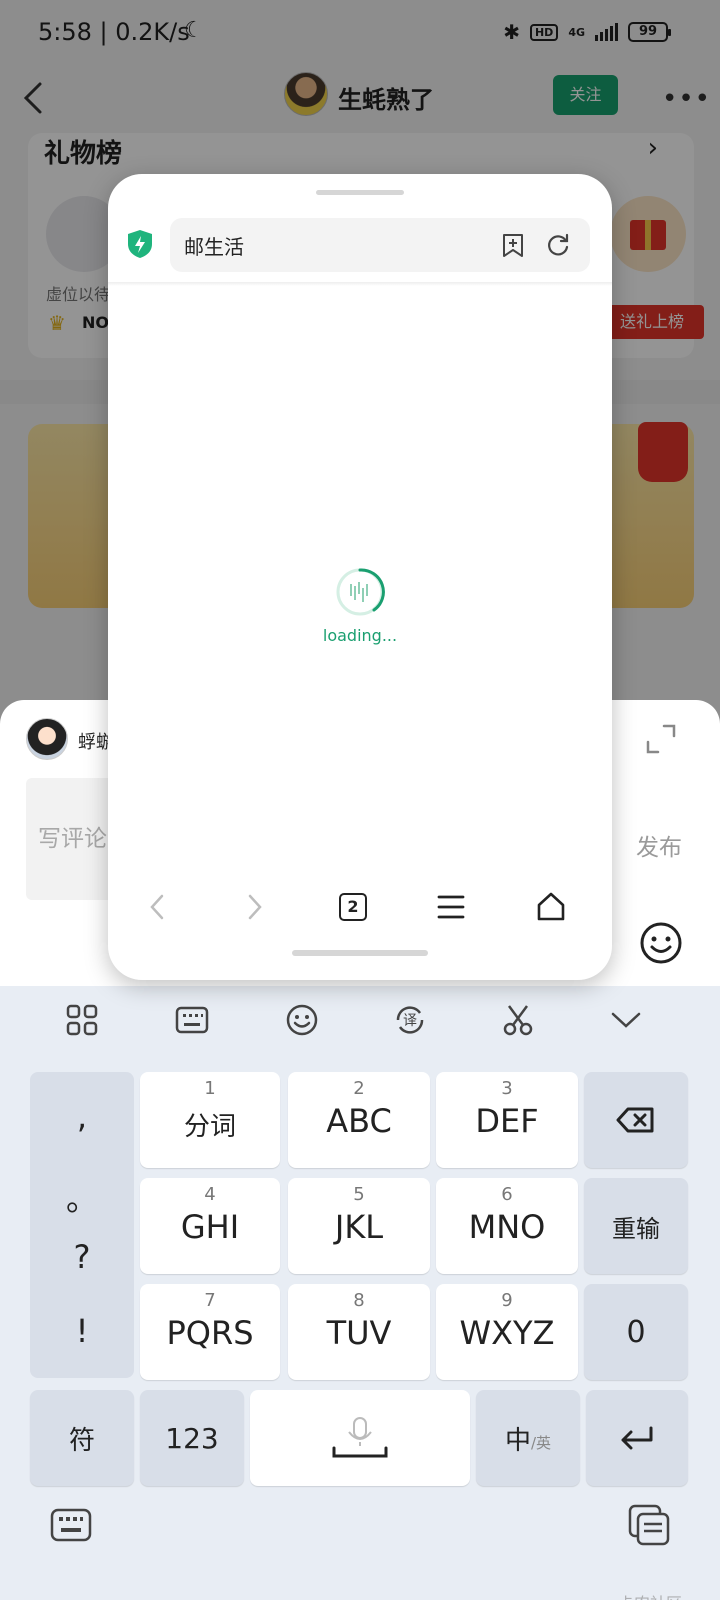  Describe the element at coordinates (82, 1257) in the screenshot. I see `punct-question: ?` at that location.